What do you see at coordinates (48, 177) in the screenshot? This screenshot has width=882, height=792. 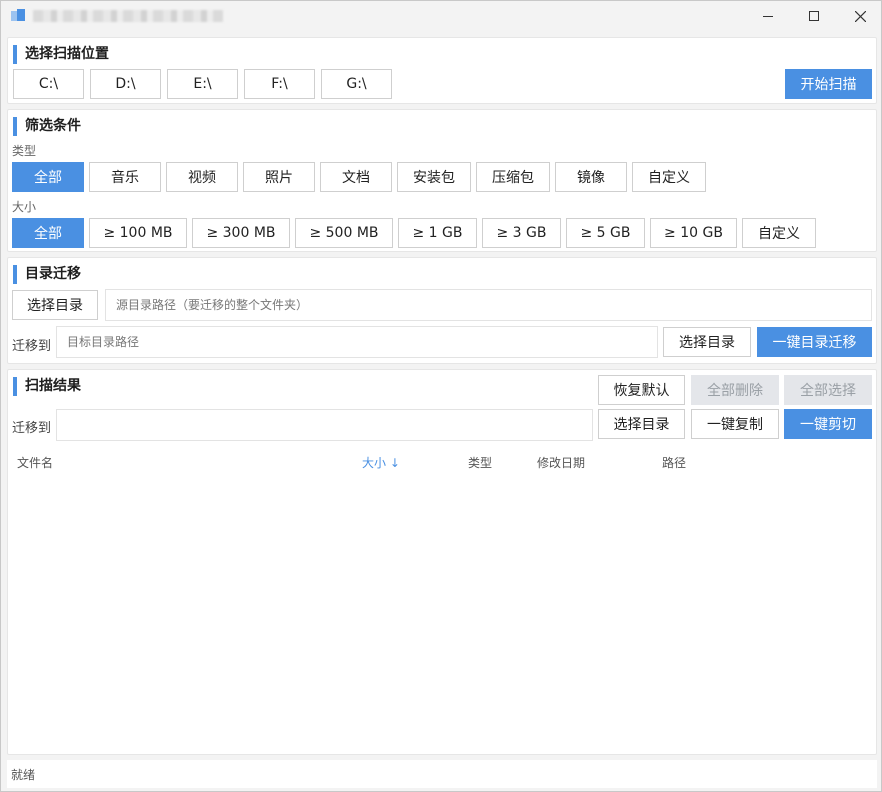 I see `type-filter-all: 全部` at bounding box center [48, 177].